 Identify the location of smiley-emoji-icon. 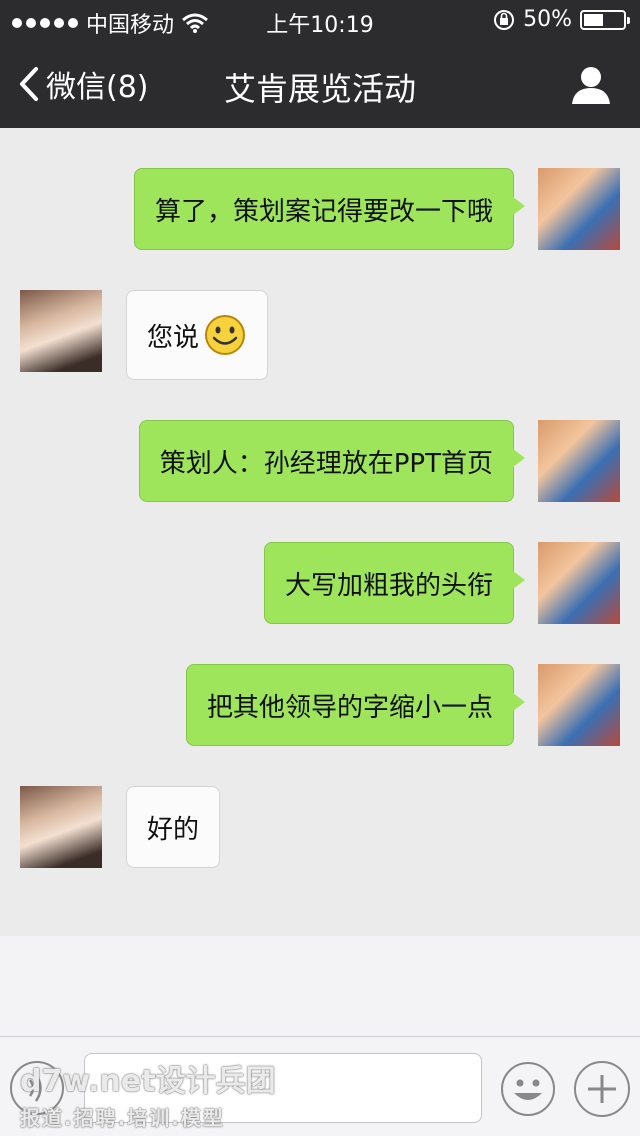
(225, 335).